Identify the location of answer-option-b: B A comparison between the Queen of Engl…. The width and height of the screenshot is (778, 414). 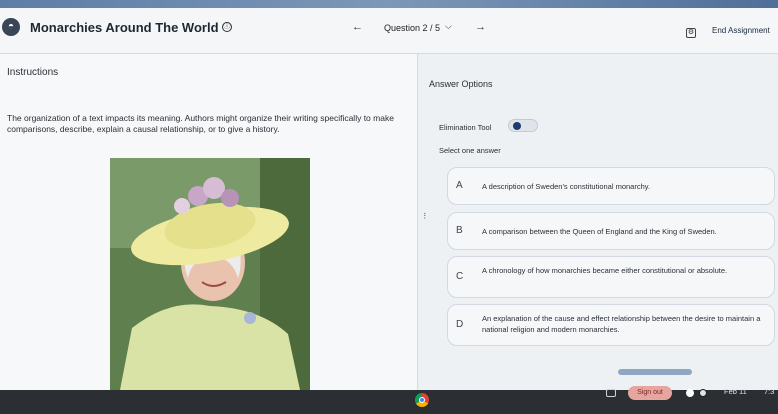
(611, 231).